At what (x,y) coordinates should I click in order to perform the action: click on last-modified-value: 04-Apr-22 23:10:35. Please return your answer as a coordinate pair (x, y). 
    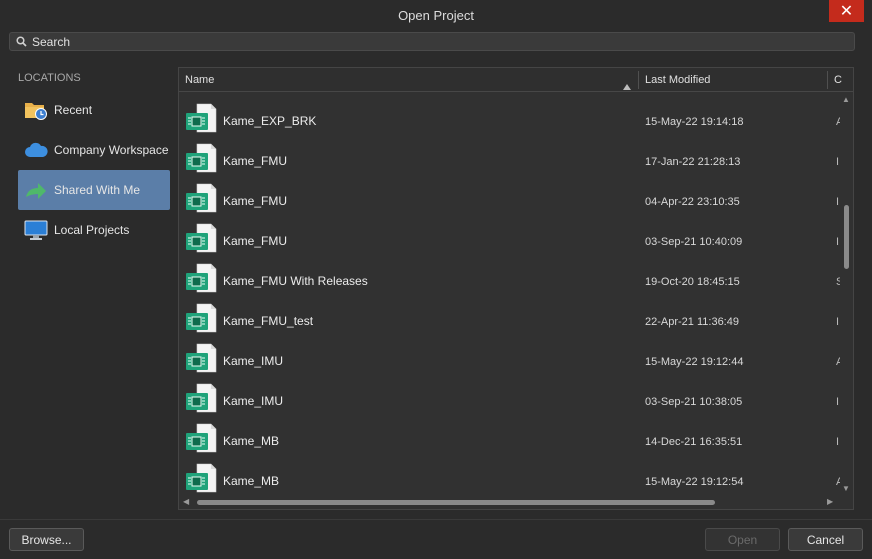
    Looking at the image, I should click on (692, 202).